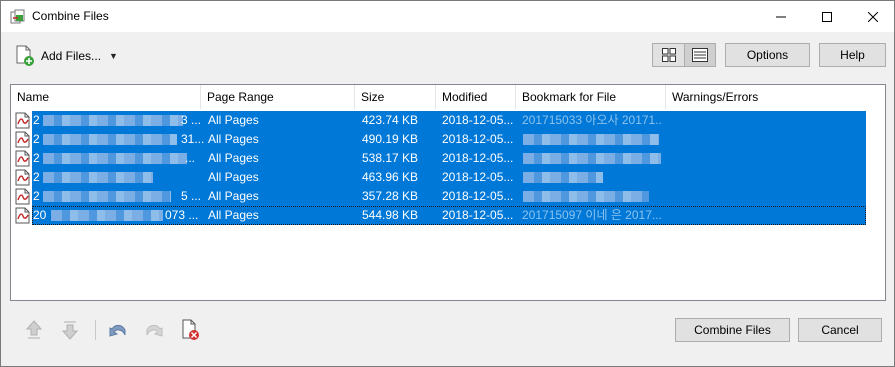 The height and width of the screenshot is (367, 895). Describe the element at coordinates (25, 56) in the screenshot. I see `add-file-icon` at that location.